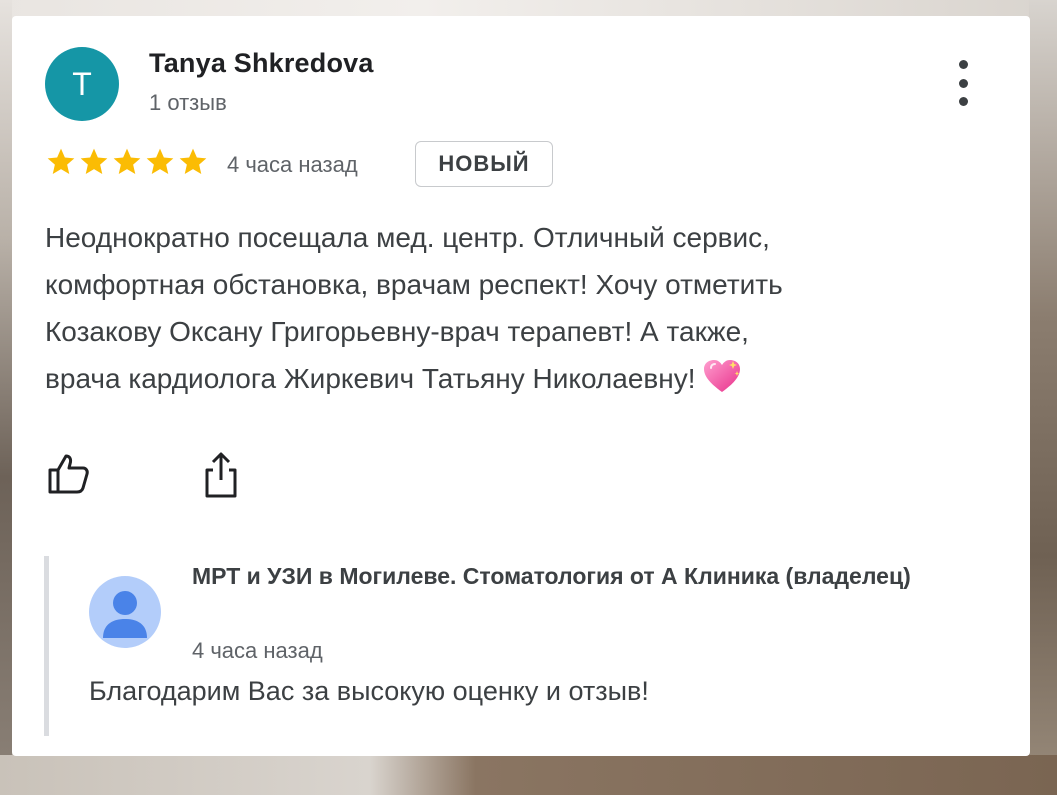 The height and width of the screenshot is (795, 1057). I want to click on like-button, so click(69, 473).